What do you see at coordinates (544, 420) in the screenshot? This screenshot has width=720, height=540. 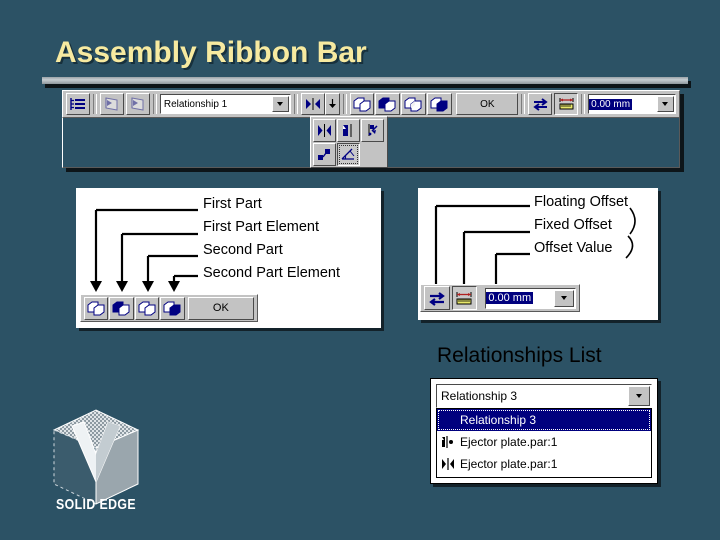 I see `list-item: Relationship 3` at bounding box center [544, 420].